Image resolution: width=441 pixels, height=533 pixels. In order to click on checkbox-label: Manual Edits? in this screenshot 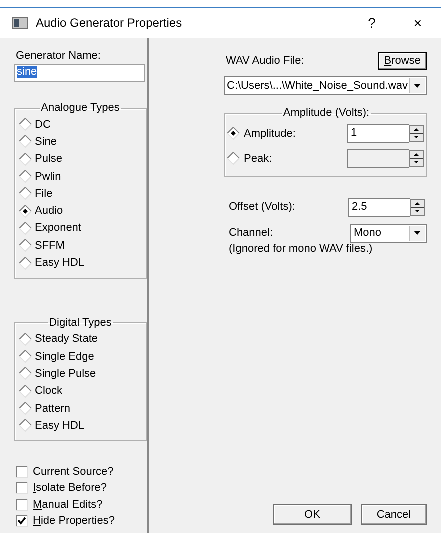, I will do `click(68, 504)`.